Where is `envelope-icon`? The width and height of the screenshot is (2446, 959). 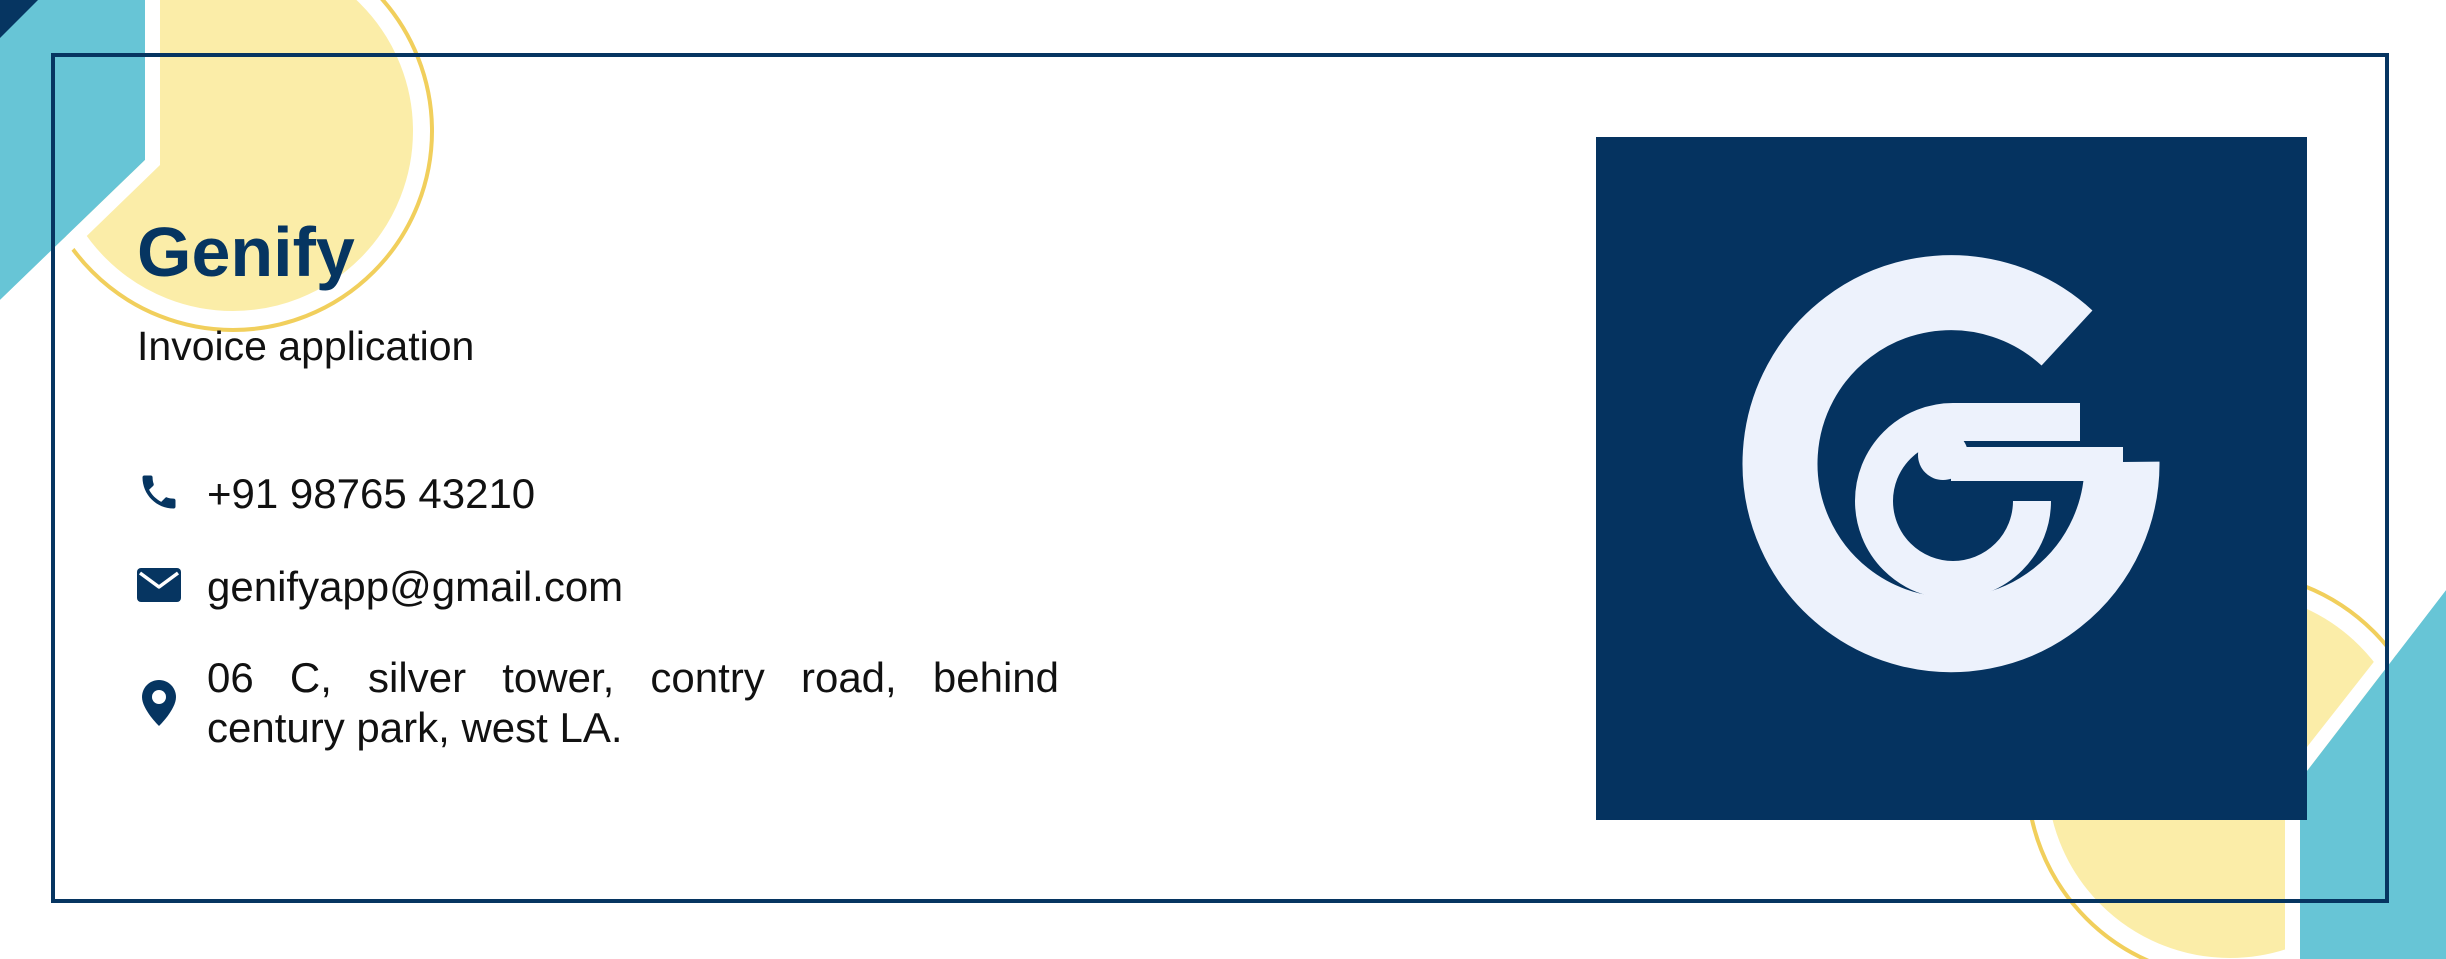
envelope-icon is located at coordinates (159, 585).